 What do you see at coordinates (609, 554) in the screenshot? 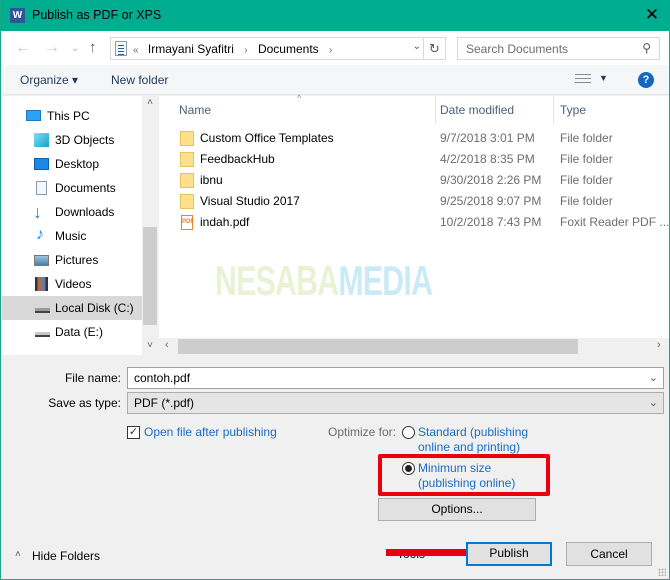
I see `cancel-button: Cancel` at bounding box center [609, 554].